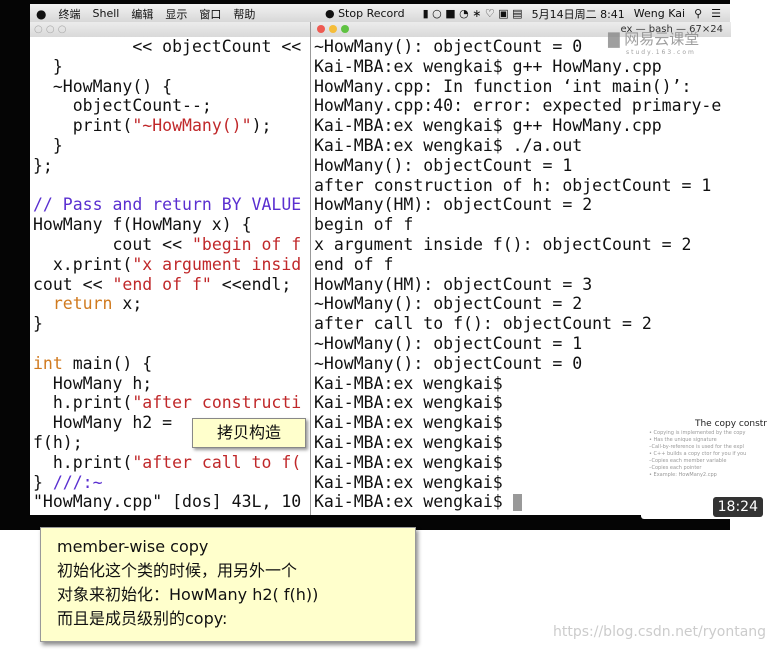  I want to click on clock: 5月14日周二 8:41, so click(578, 14).